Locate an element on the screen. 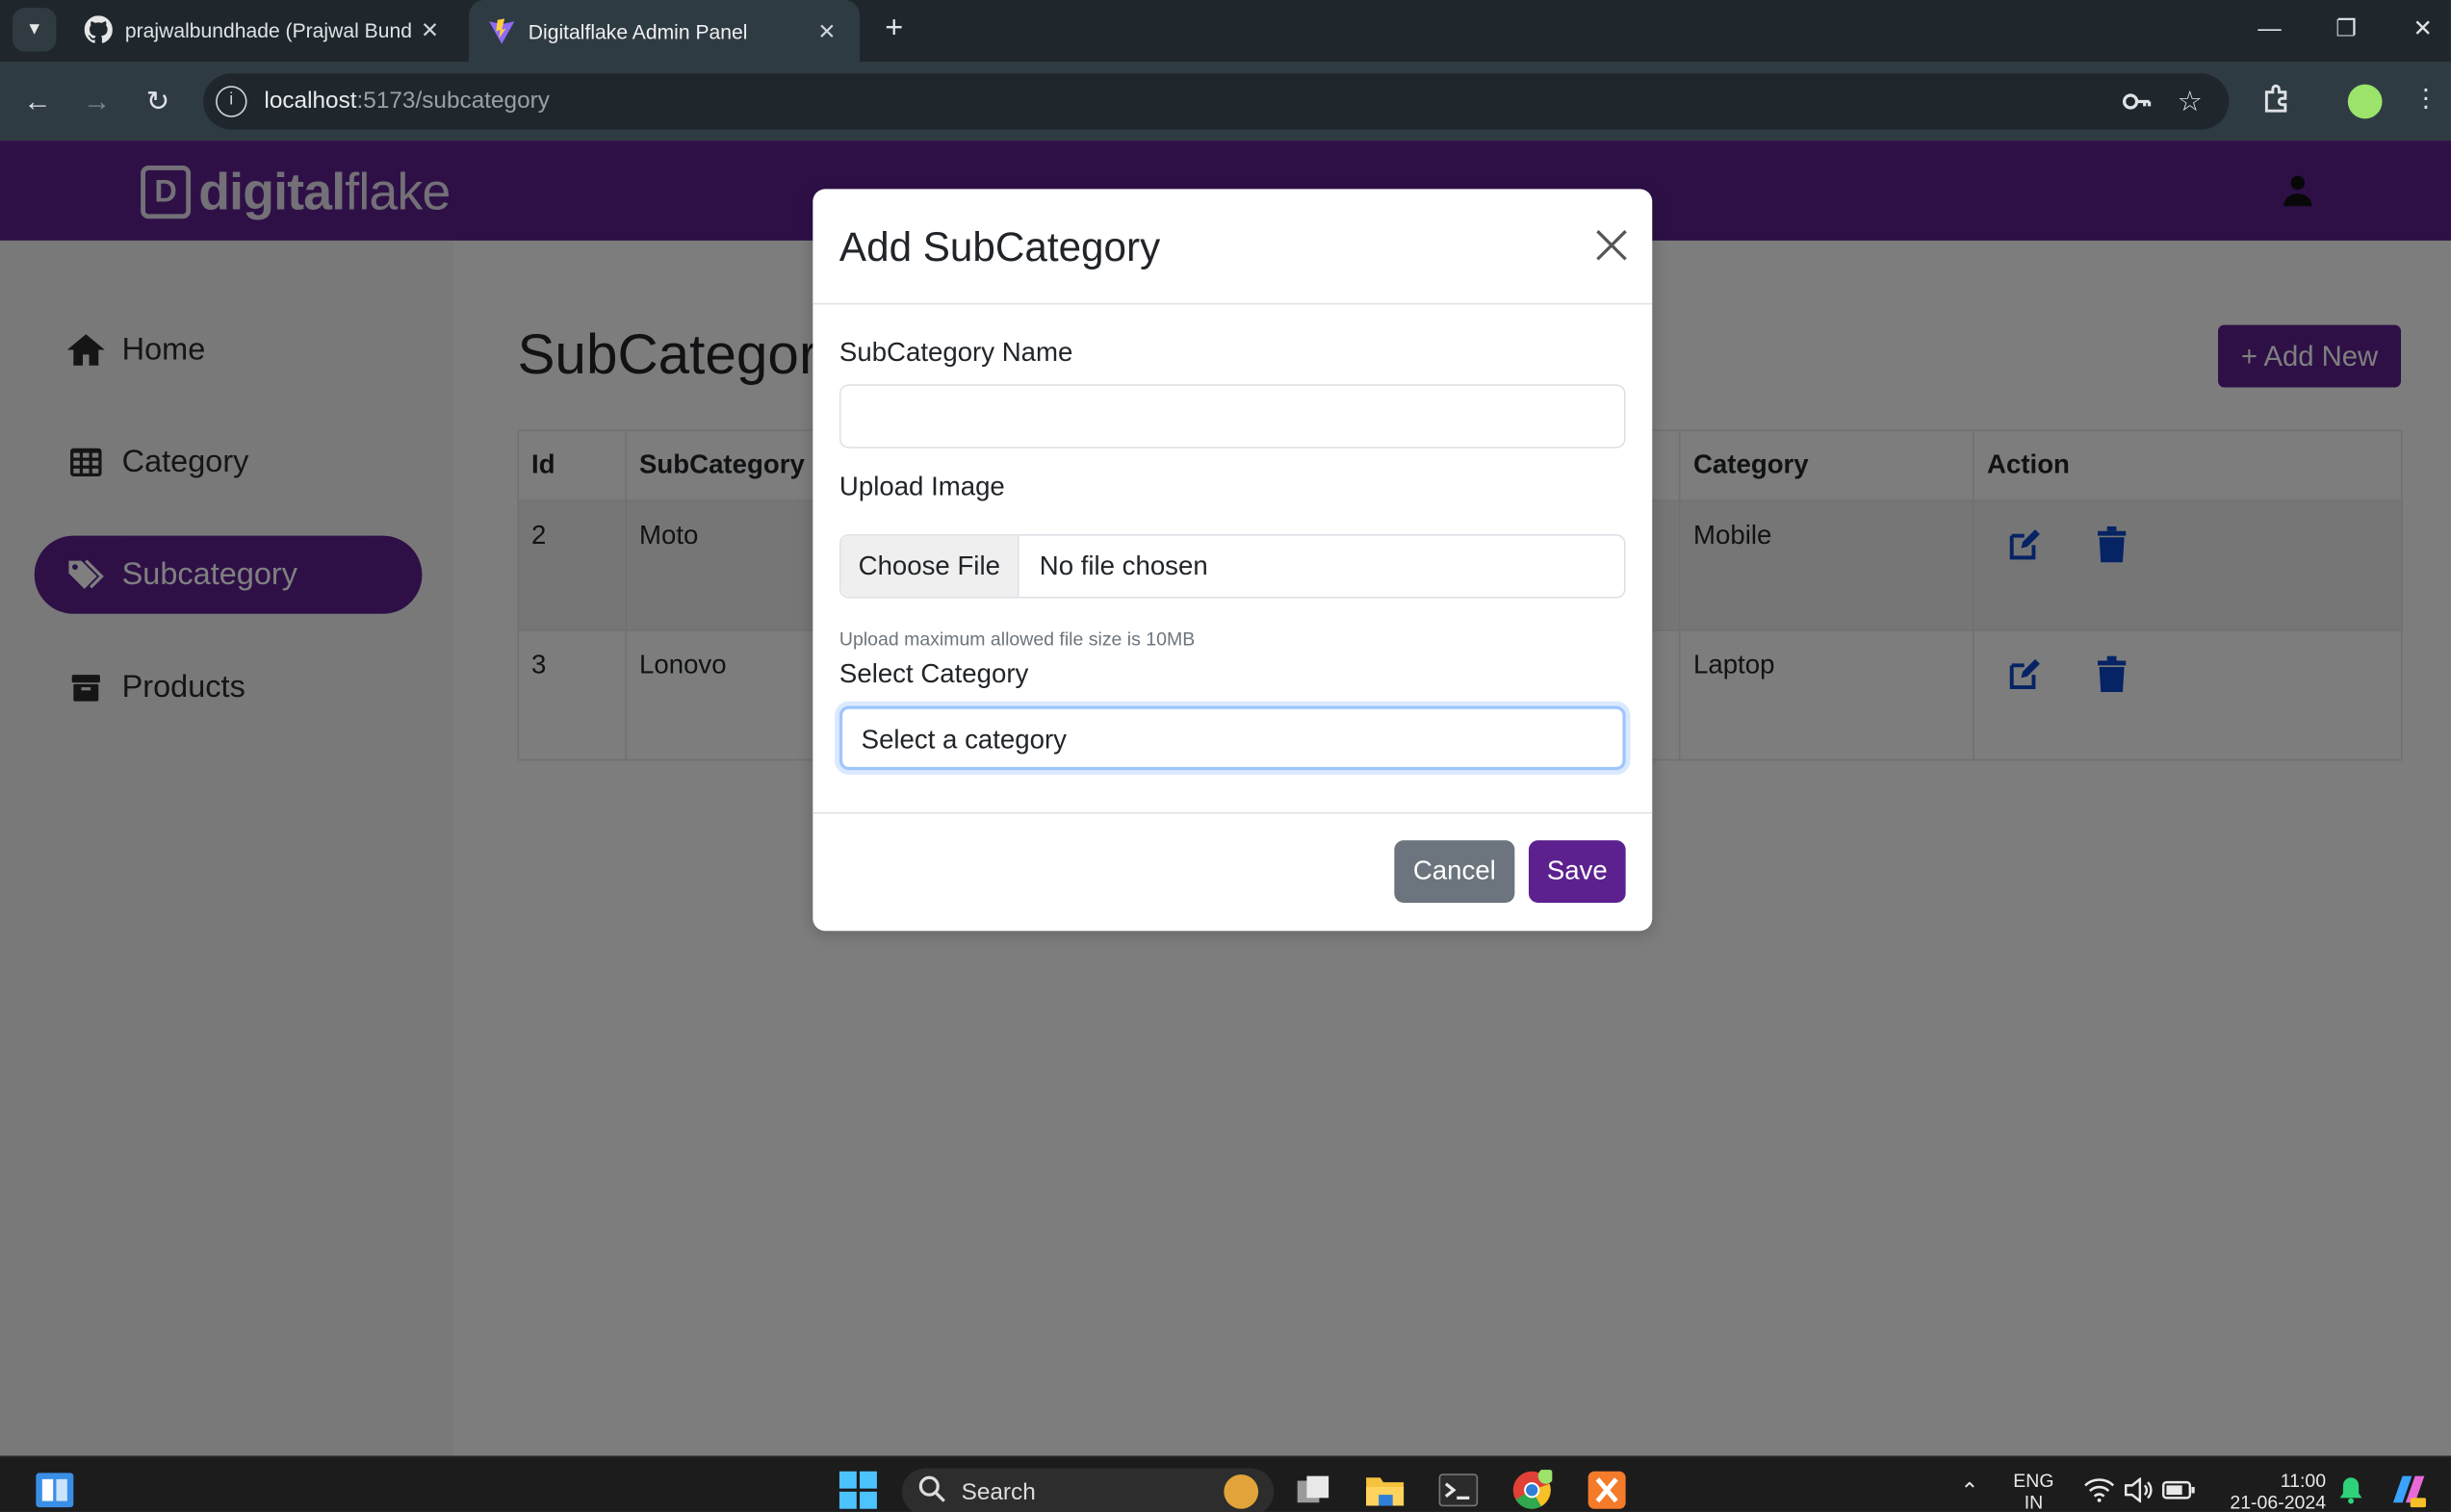 This screenshot has width=2451, height=1512. upload-image-label: Upload Image is located at coordinates (922, 486).